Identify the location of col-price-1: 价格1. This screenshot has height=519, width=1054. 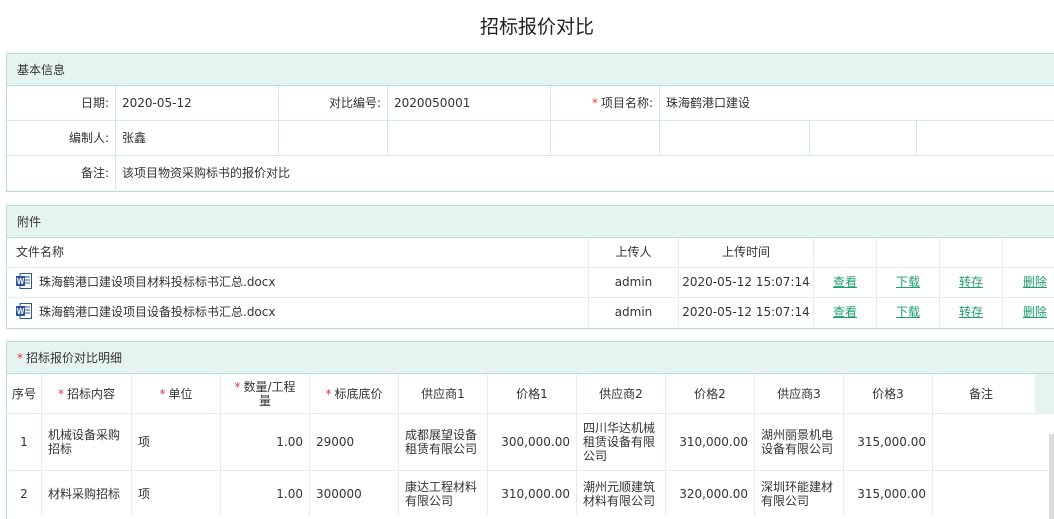
(532, 393).